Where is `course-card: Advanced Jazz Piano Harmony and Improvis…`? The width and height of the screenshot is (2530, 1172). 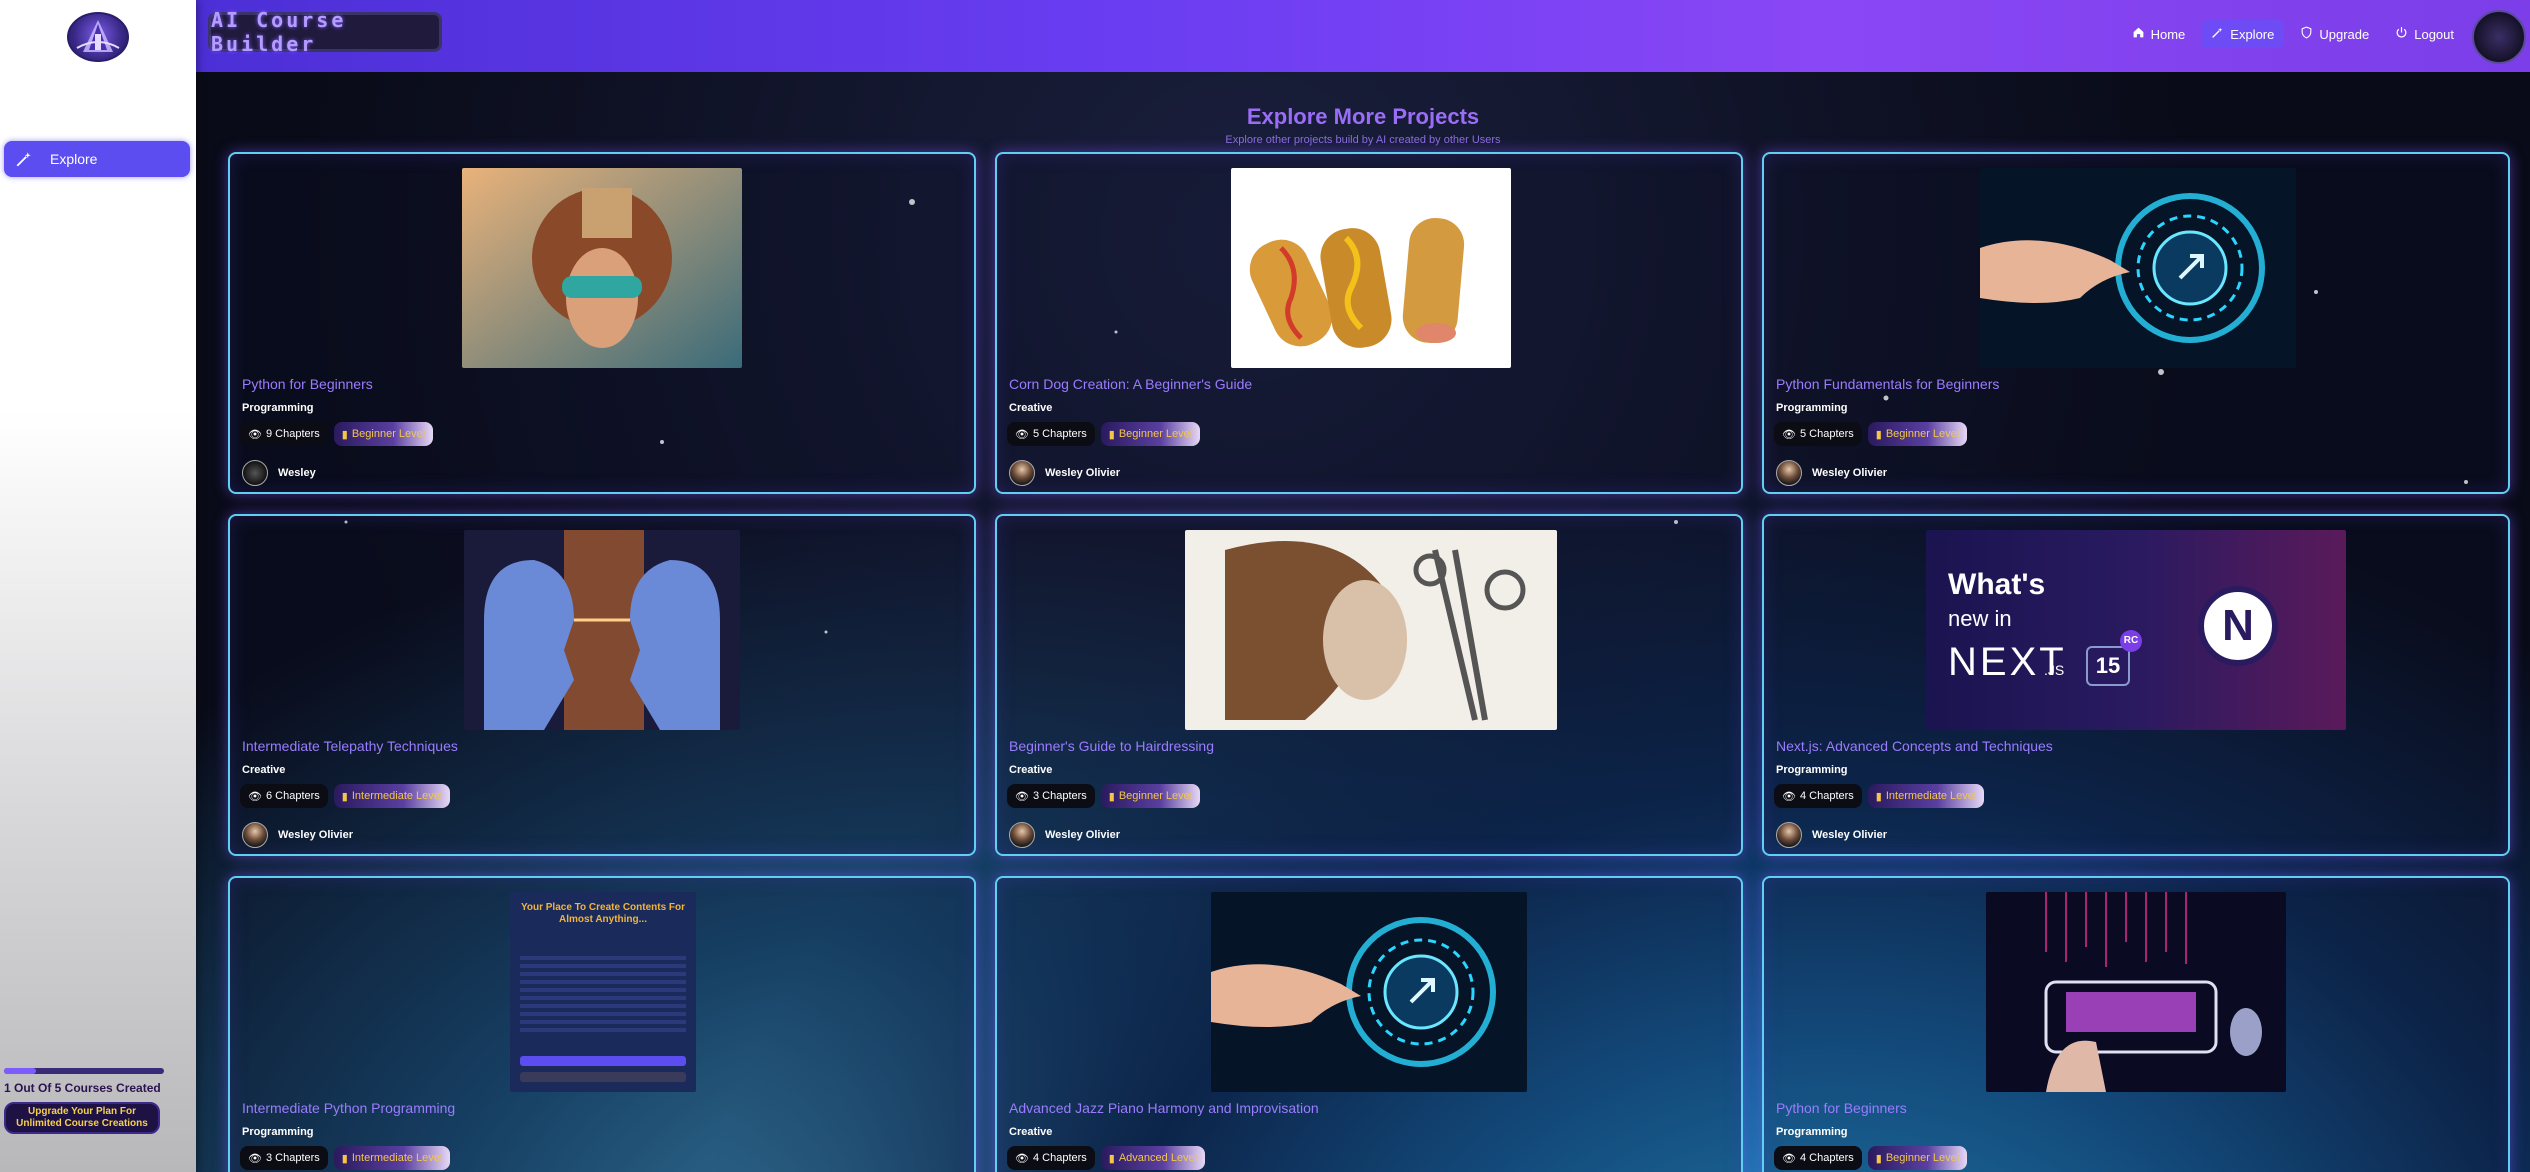 course-card: Advanced Jazz Piano Harmony and Improvis… is located at coordinates (1369, 1024).